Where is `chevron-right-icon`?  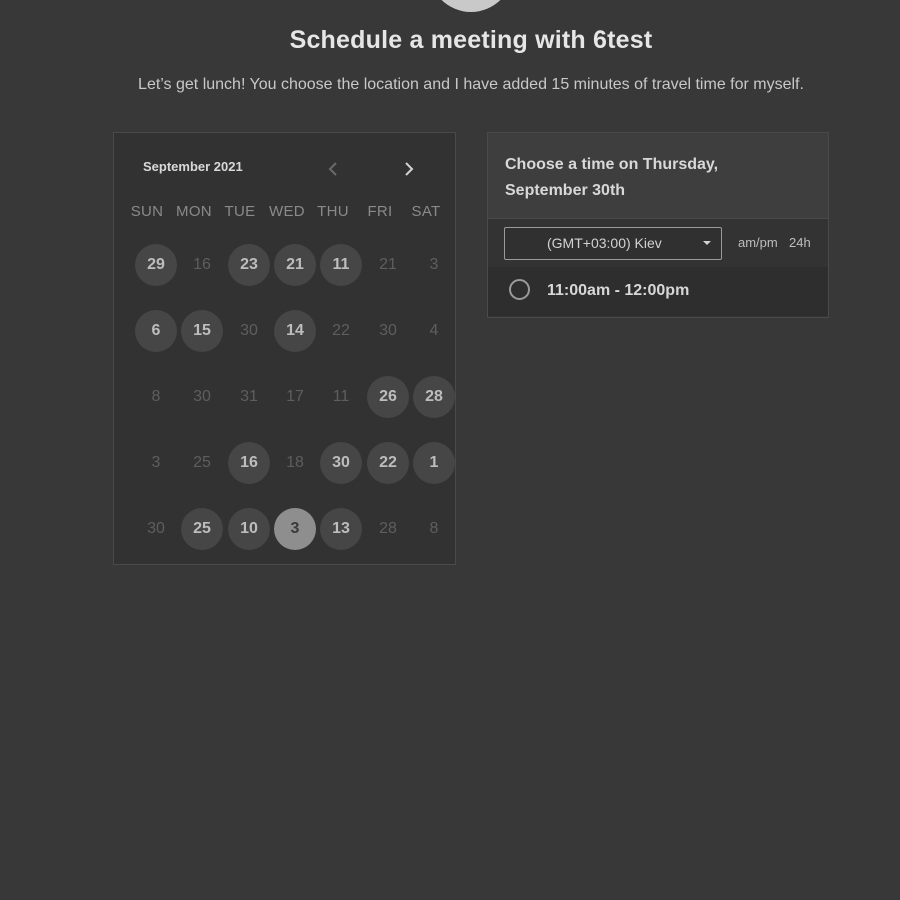
chevron-right-icon is located at coordinates (409, 169).